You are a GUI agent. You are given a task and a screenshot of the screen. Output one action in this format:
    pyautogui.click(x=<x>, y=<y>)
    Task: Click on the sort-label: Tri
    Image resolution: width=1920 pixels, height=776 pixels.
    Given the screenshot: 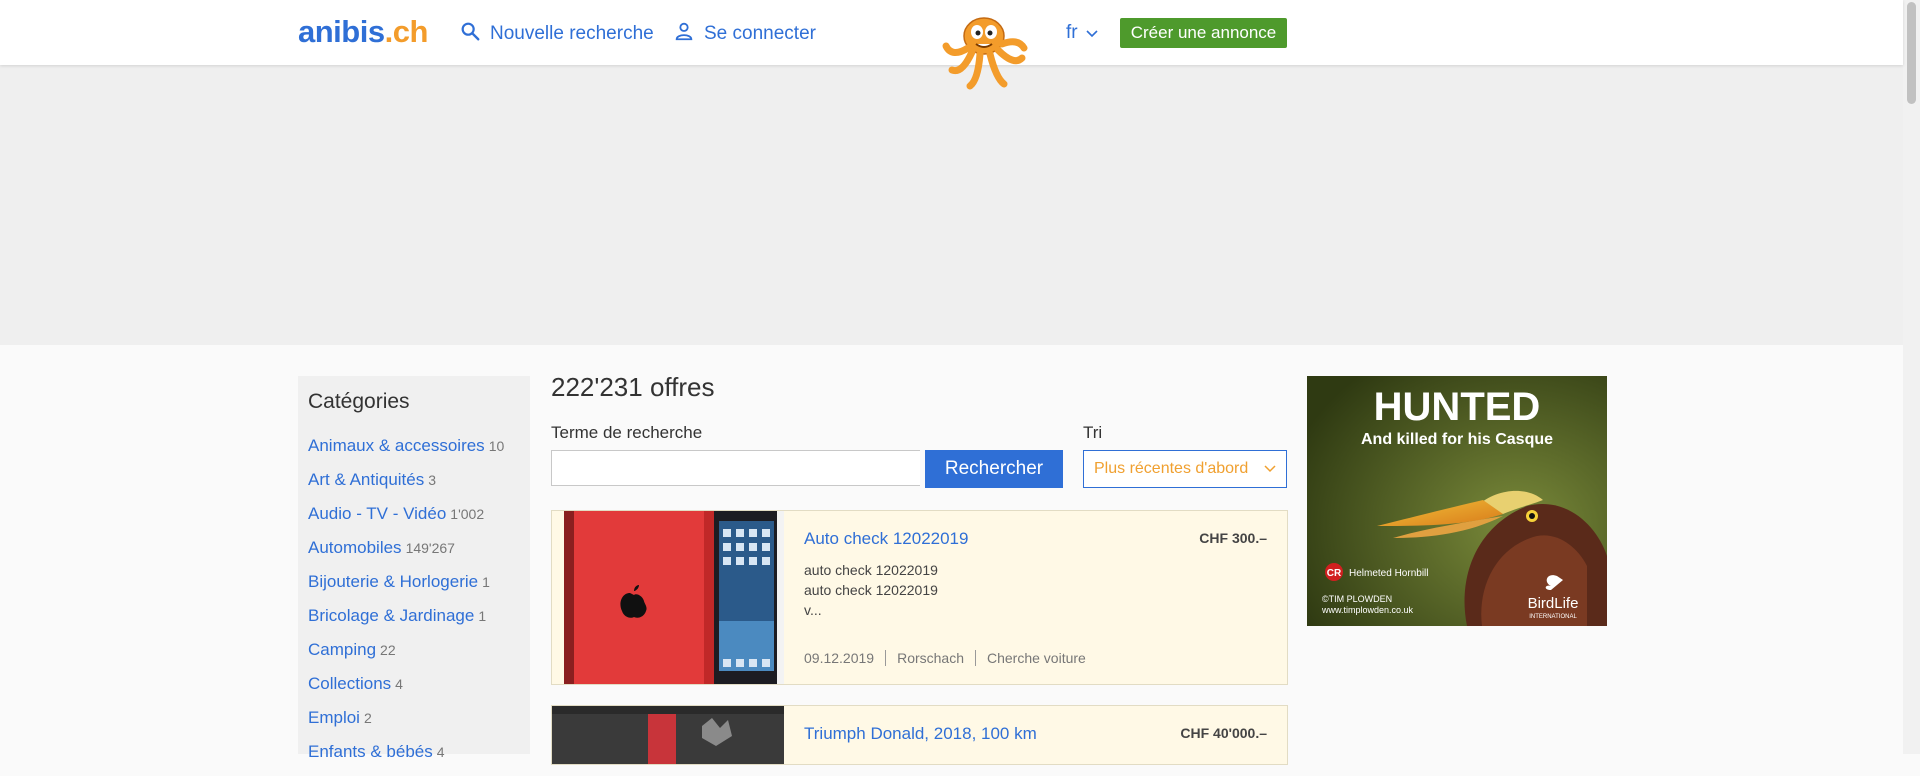 What is the action you would take?
    pyautogui.click(x=1093, y=432)
    